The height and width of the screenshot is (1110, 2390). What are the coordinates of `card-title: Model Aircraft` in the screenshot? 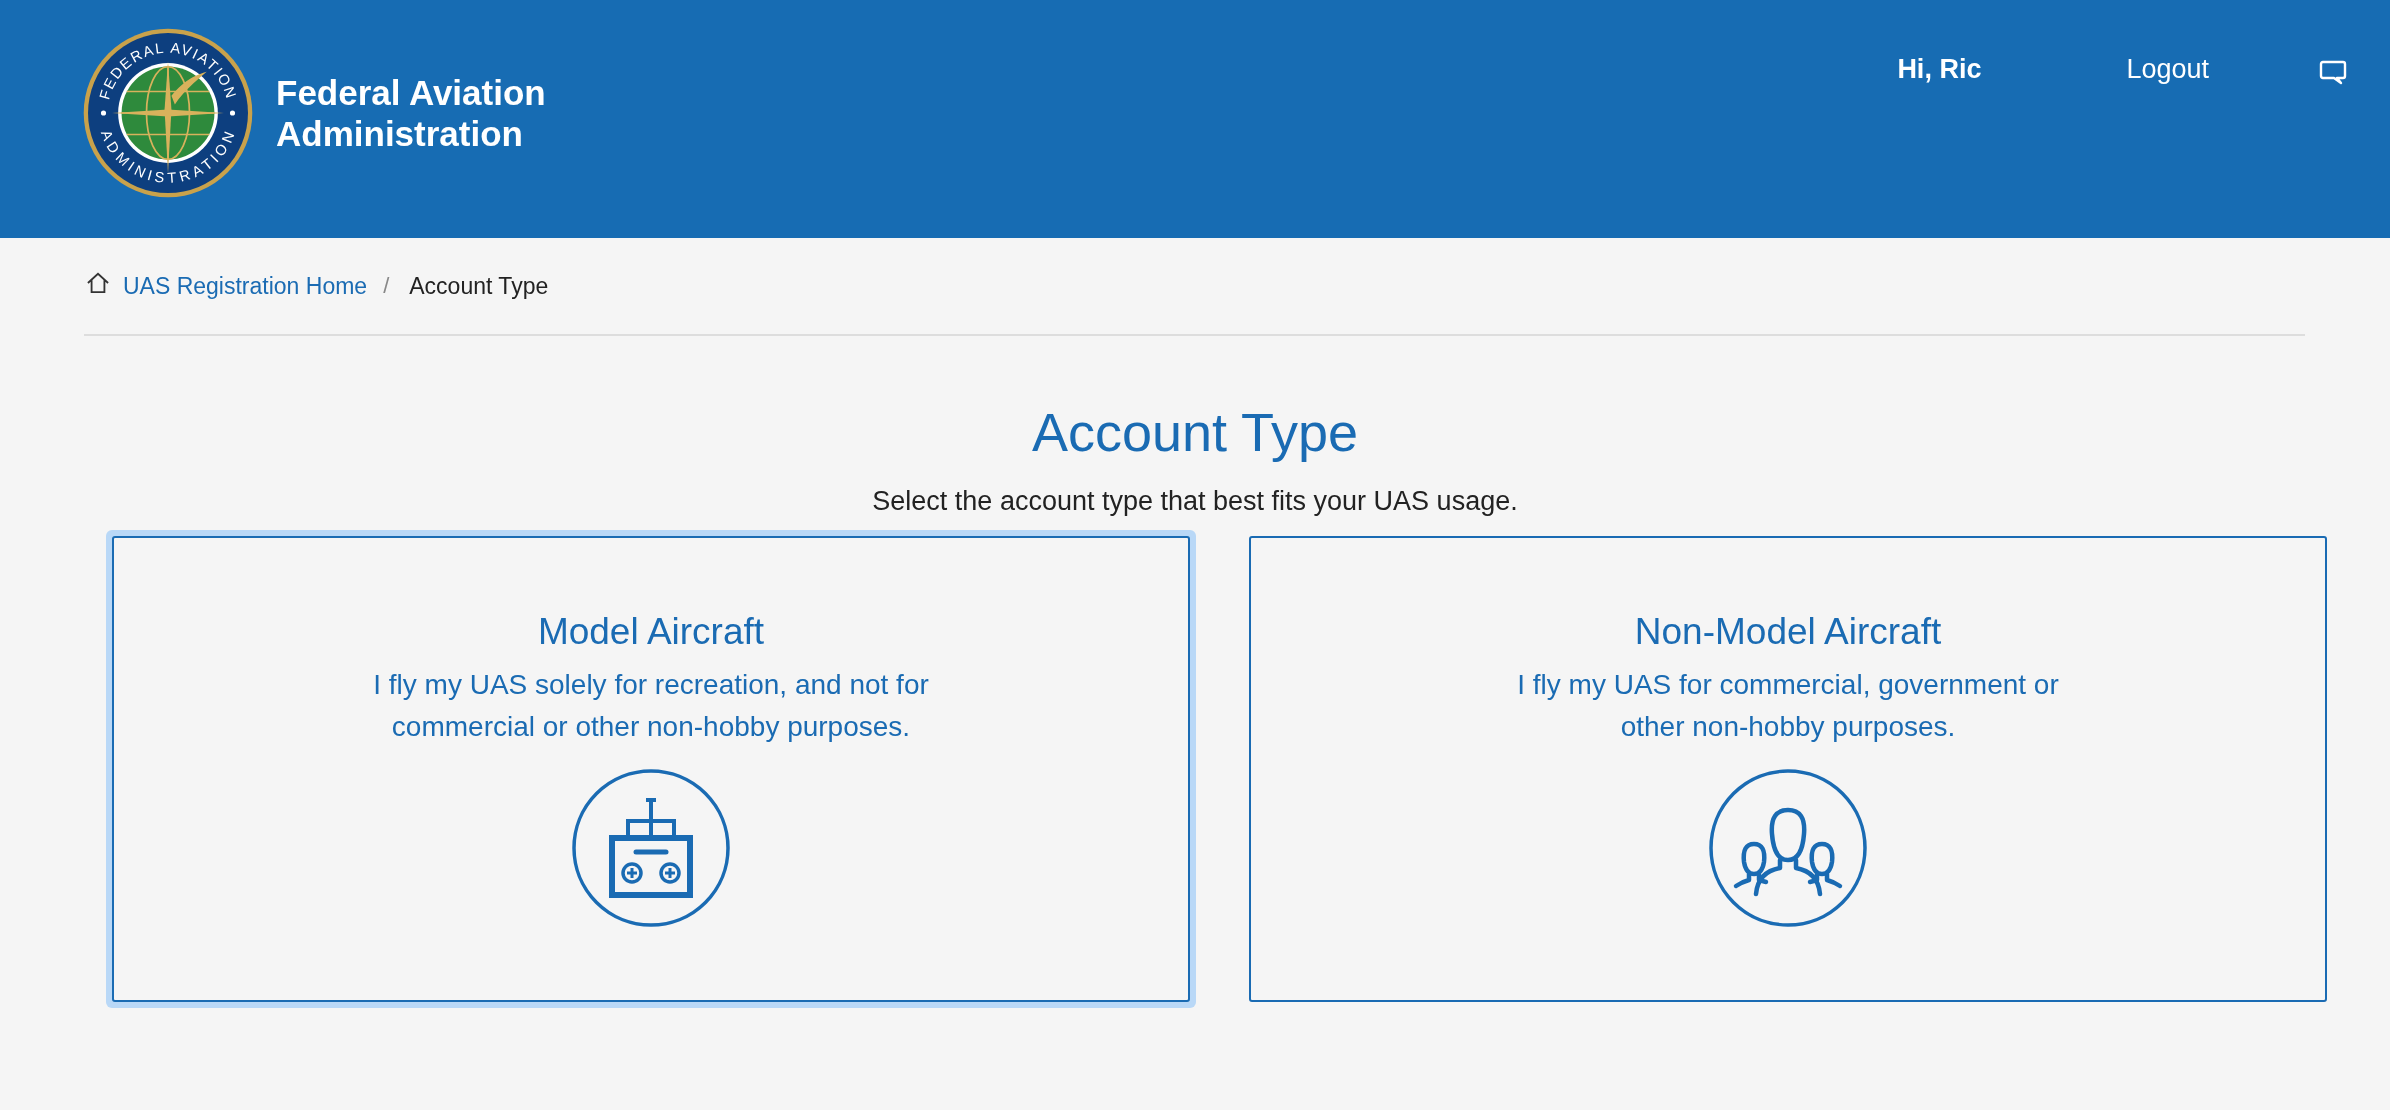 It's located at (651, 632).